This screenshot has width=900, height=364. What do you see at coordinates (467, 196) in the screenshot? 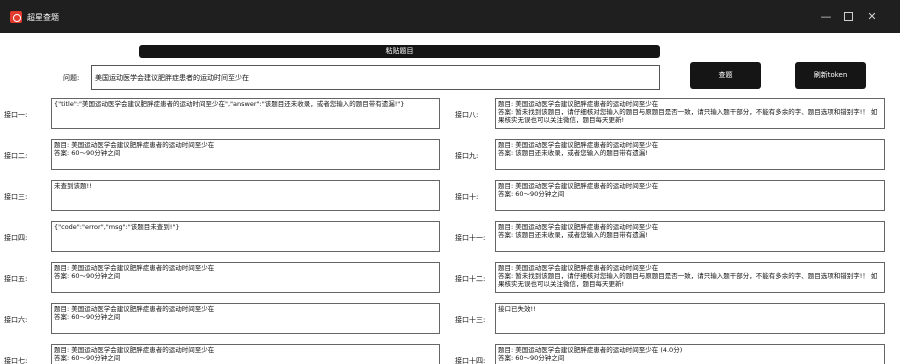
I see `interface-label: 接口十:` at bounding box center [467, 196].